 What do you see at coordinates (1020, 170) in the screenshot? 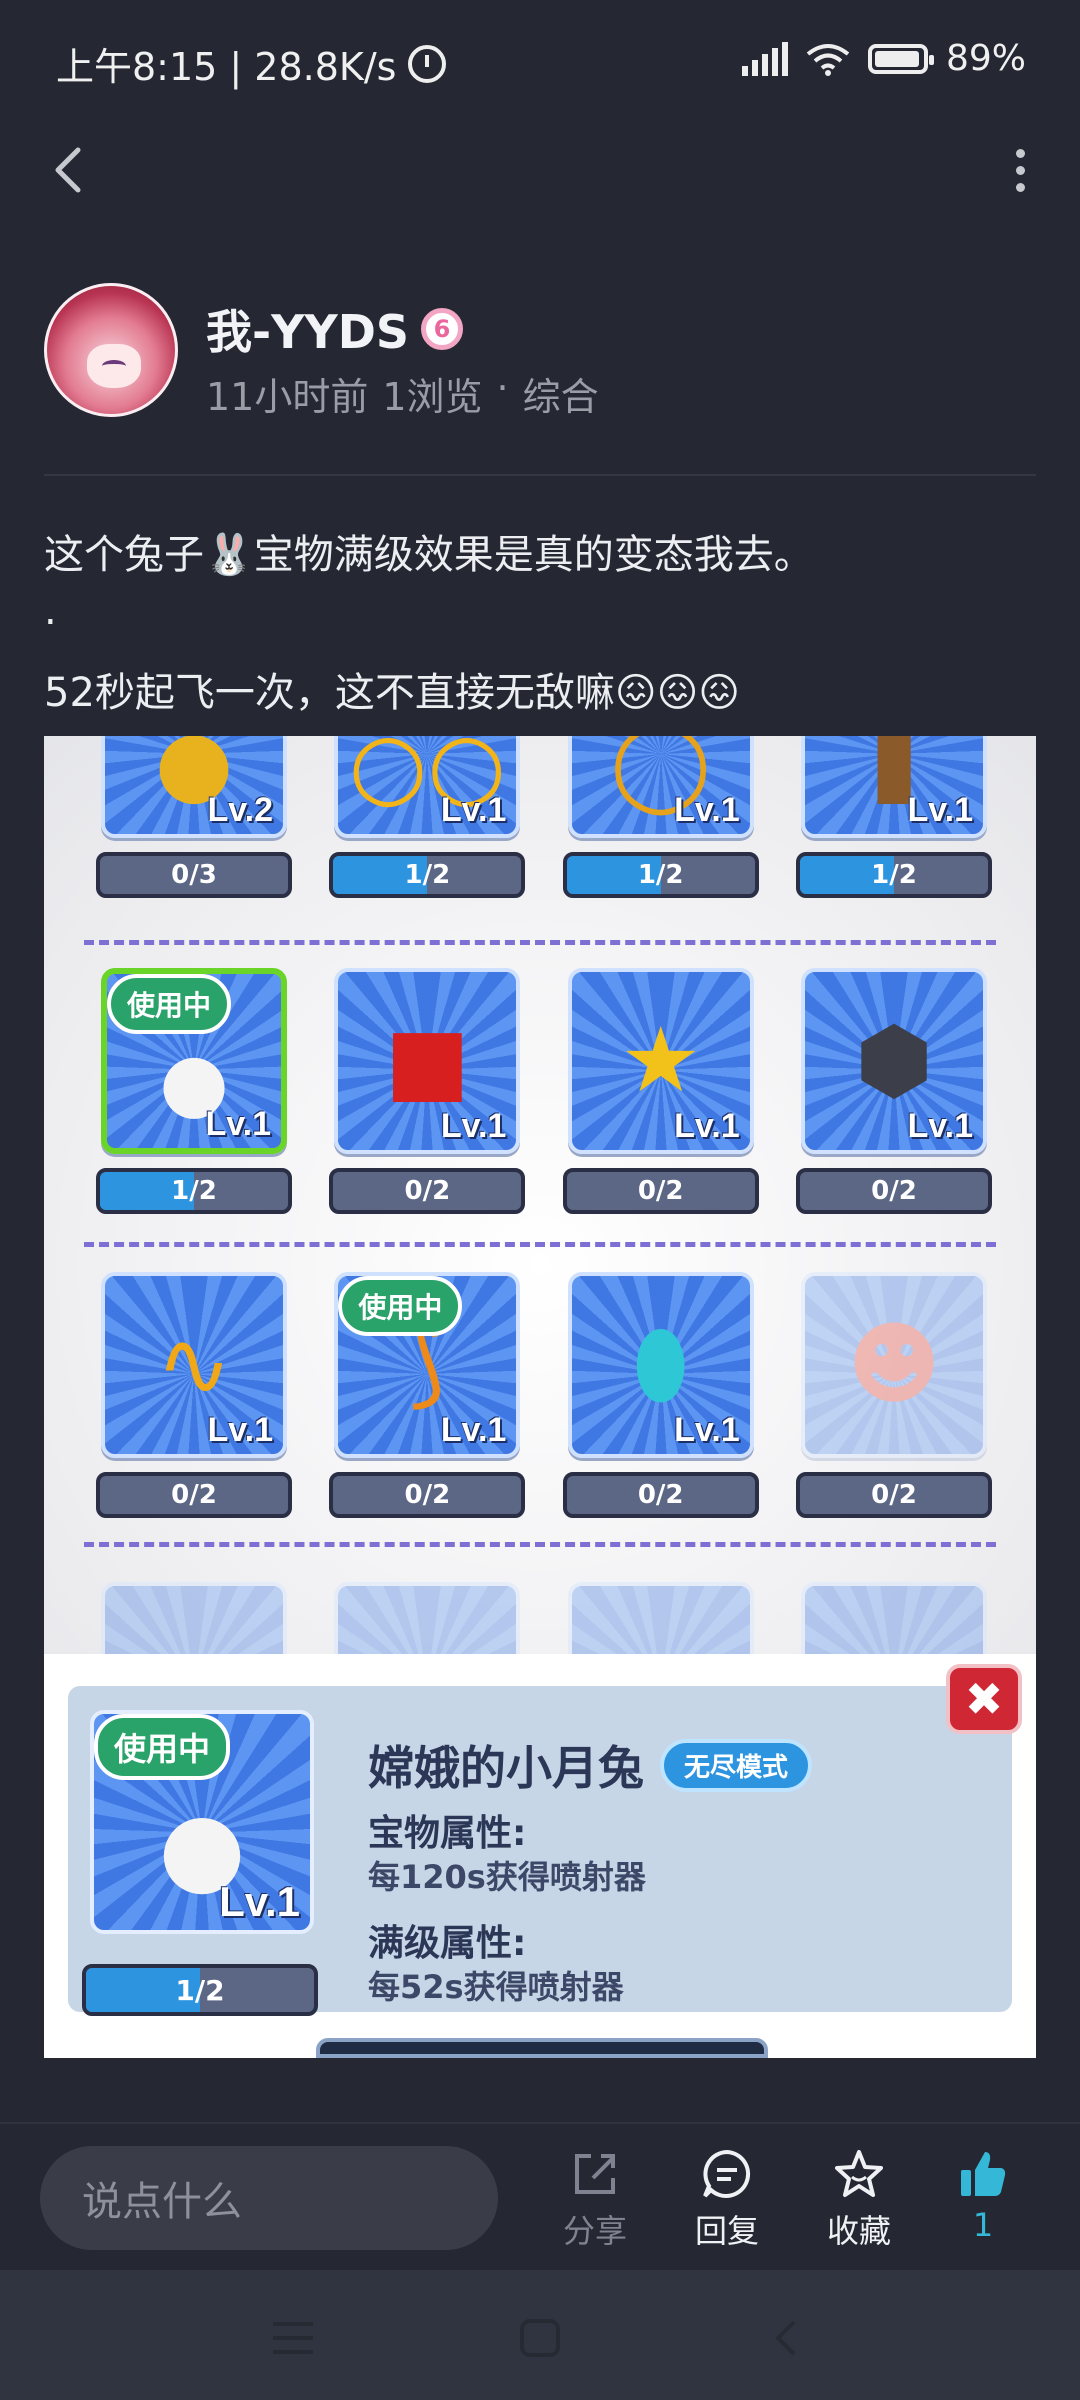
I see `more-options-icon` at bounding box center [1020, 170].